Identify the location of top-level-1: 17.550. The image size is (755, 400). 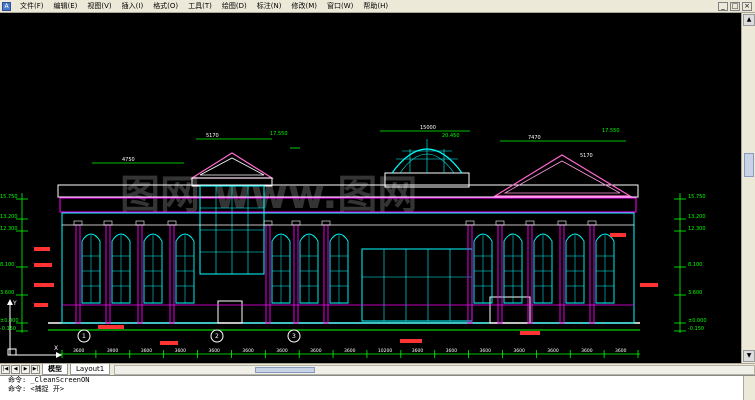
(279, 134).